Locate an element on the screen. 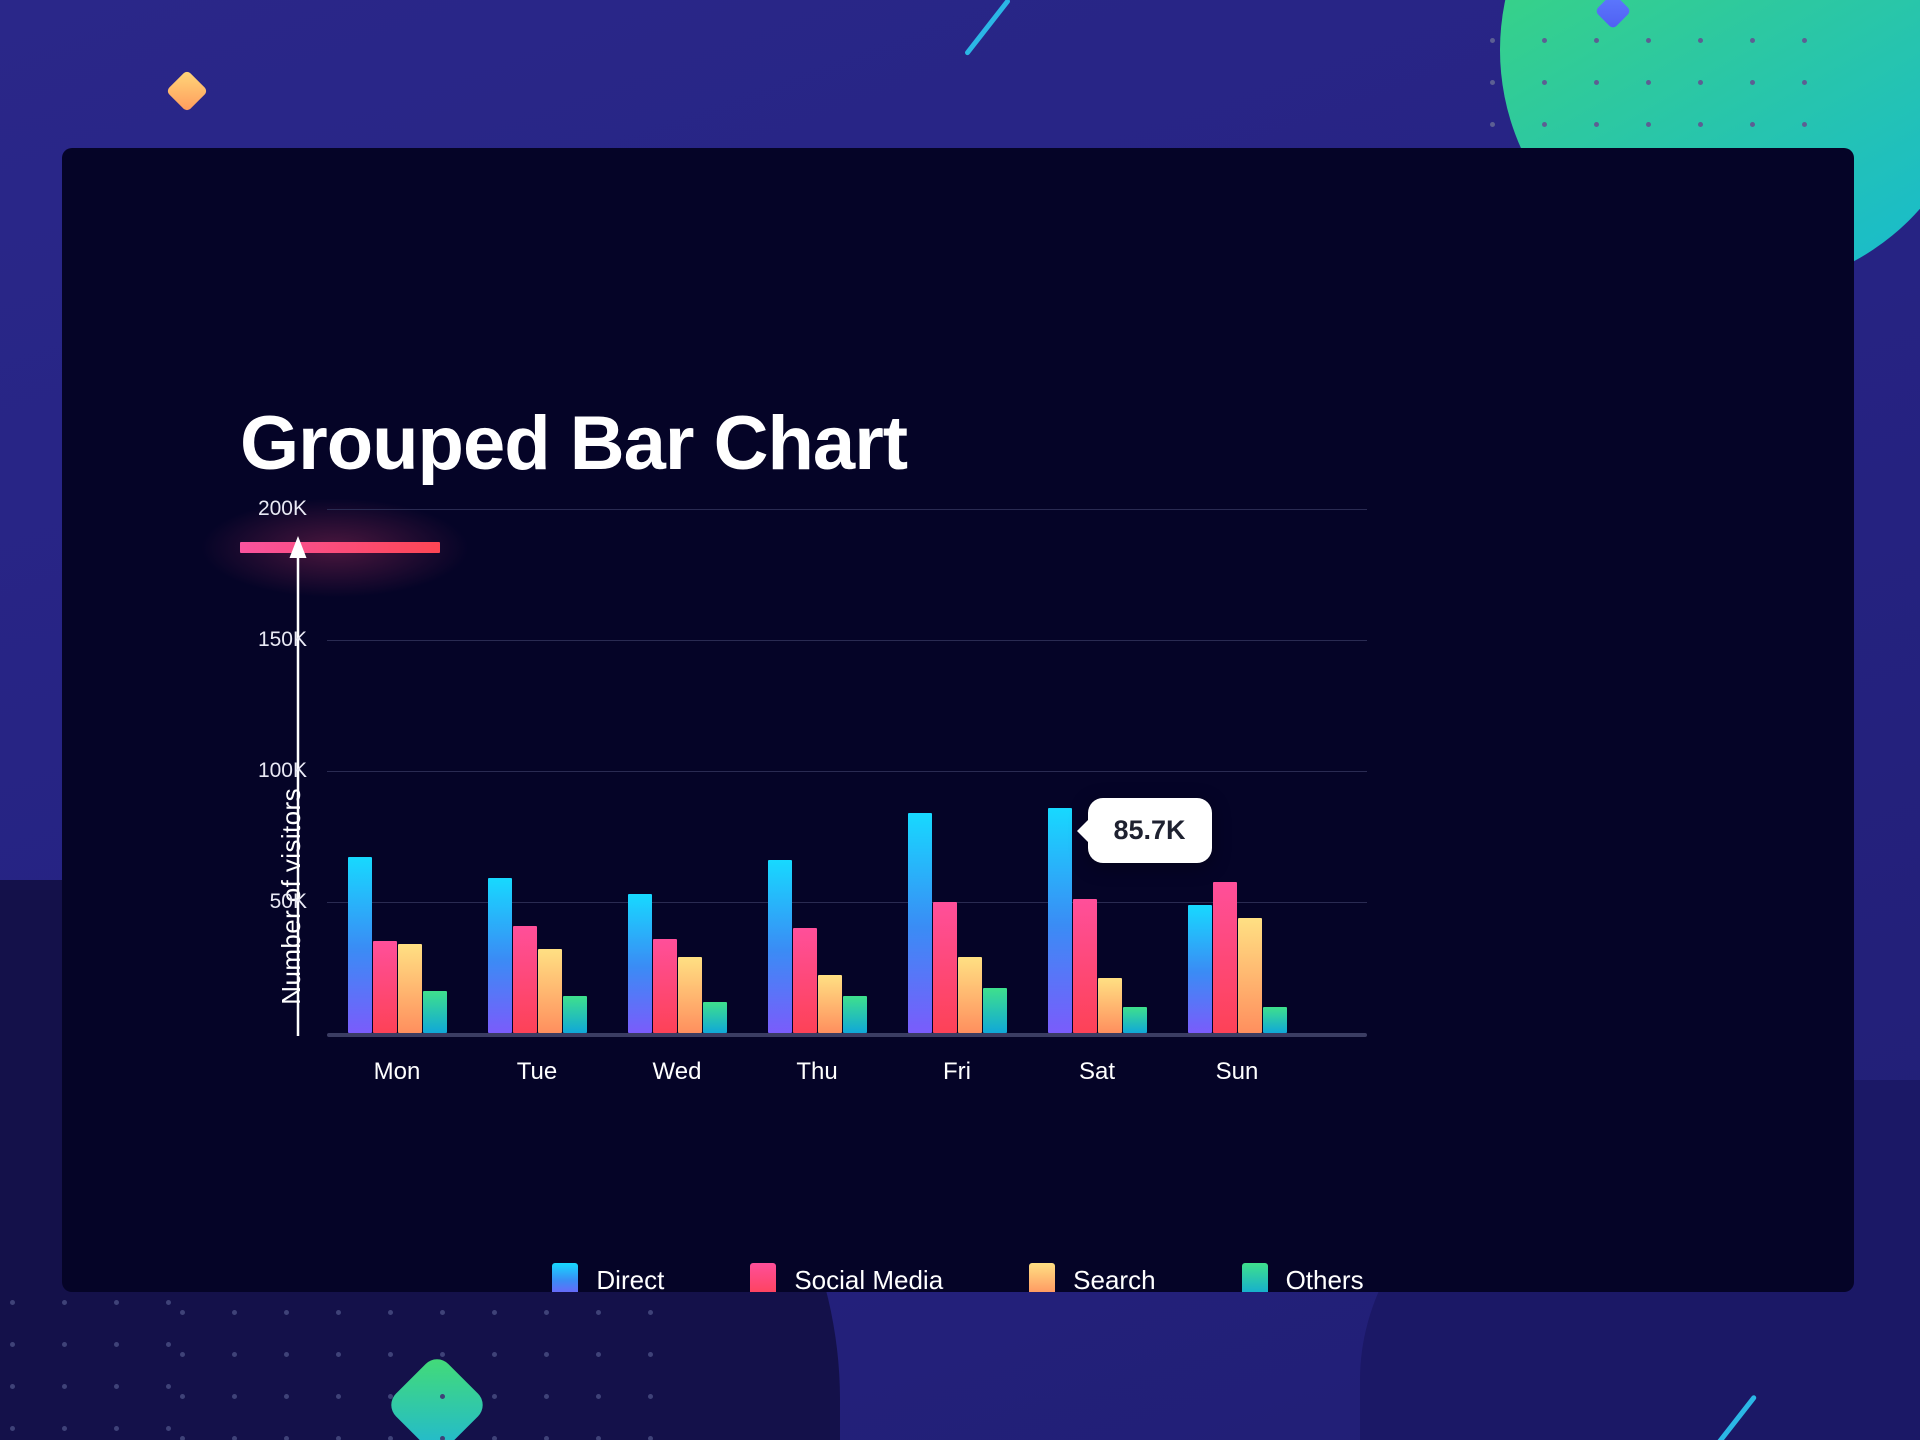 The height and width of the screenshot is (1440, 1920). legend-label: Social Media is located at coordinates (869, 1278).